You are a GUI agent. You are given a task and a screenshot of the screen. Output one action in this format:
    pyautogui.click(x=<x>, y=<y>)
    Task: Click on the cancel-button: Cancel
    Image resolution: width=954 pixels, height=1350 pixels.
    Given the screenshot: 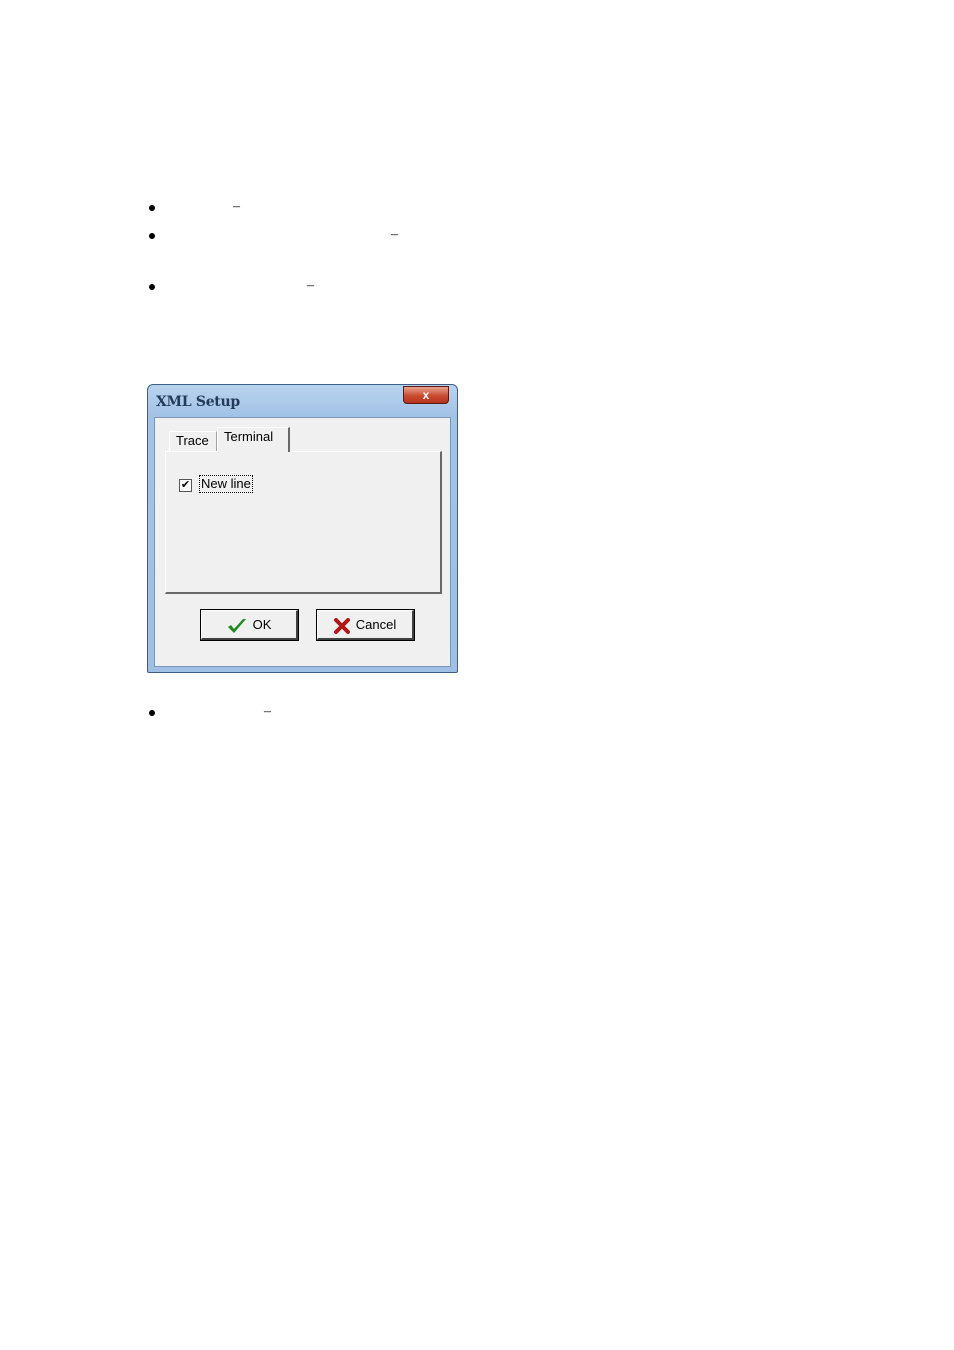 What is the action you would take?
    pyautogui.click(x=365, y=625)
    